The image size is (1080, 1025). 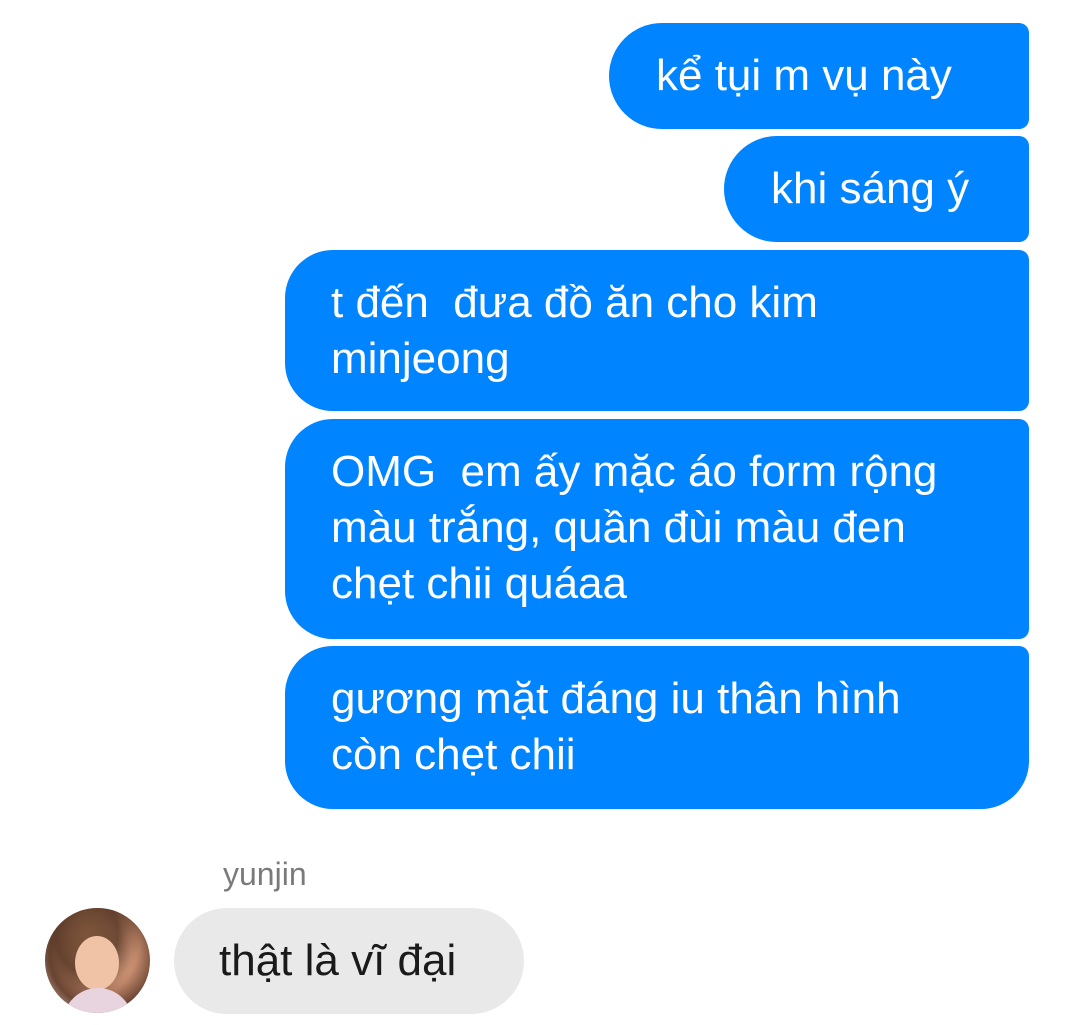 What do you see at coordinates (876, 189) in the screenshot?
I see `outgoing-message: khi sáng ý` at bounding box center [876, 189].